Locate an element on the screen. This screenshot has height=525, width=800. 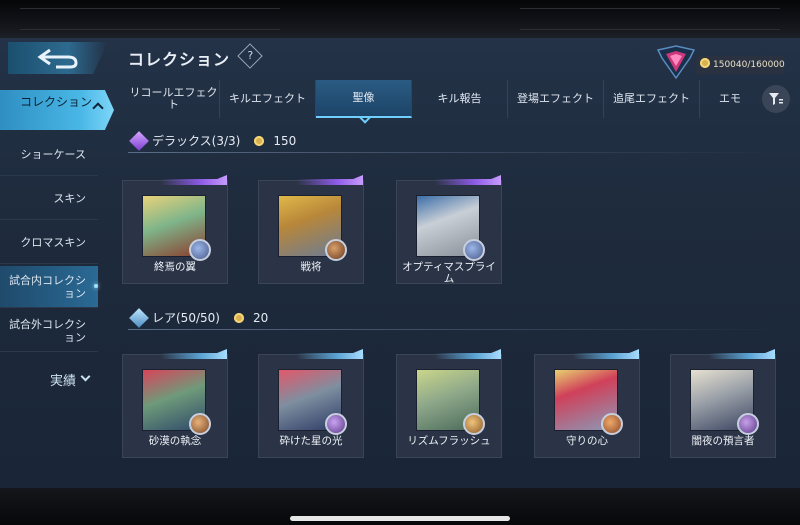
statue-card: 終焉の翼 is located at coordinates (175, 229).